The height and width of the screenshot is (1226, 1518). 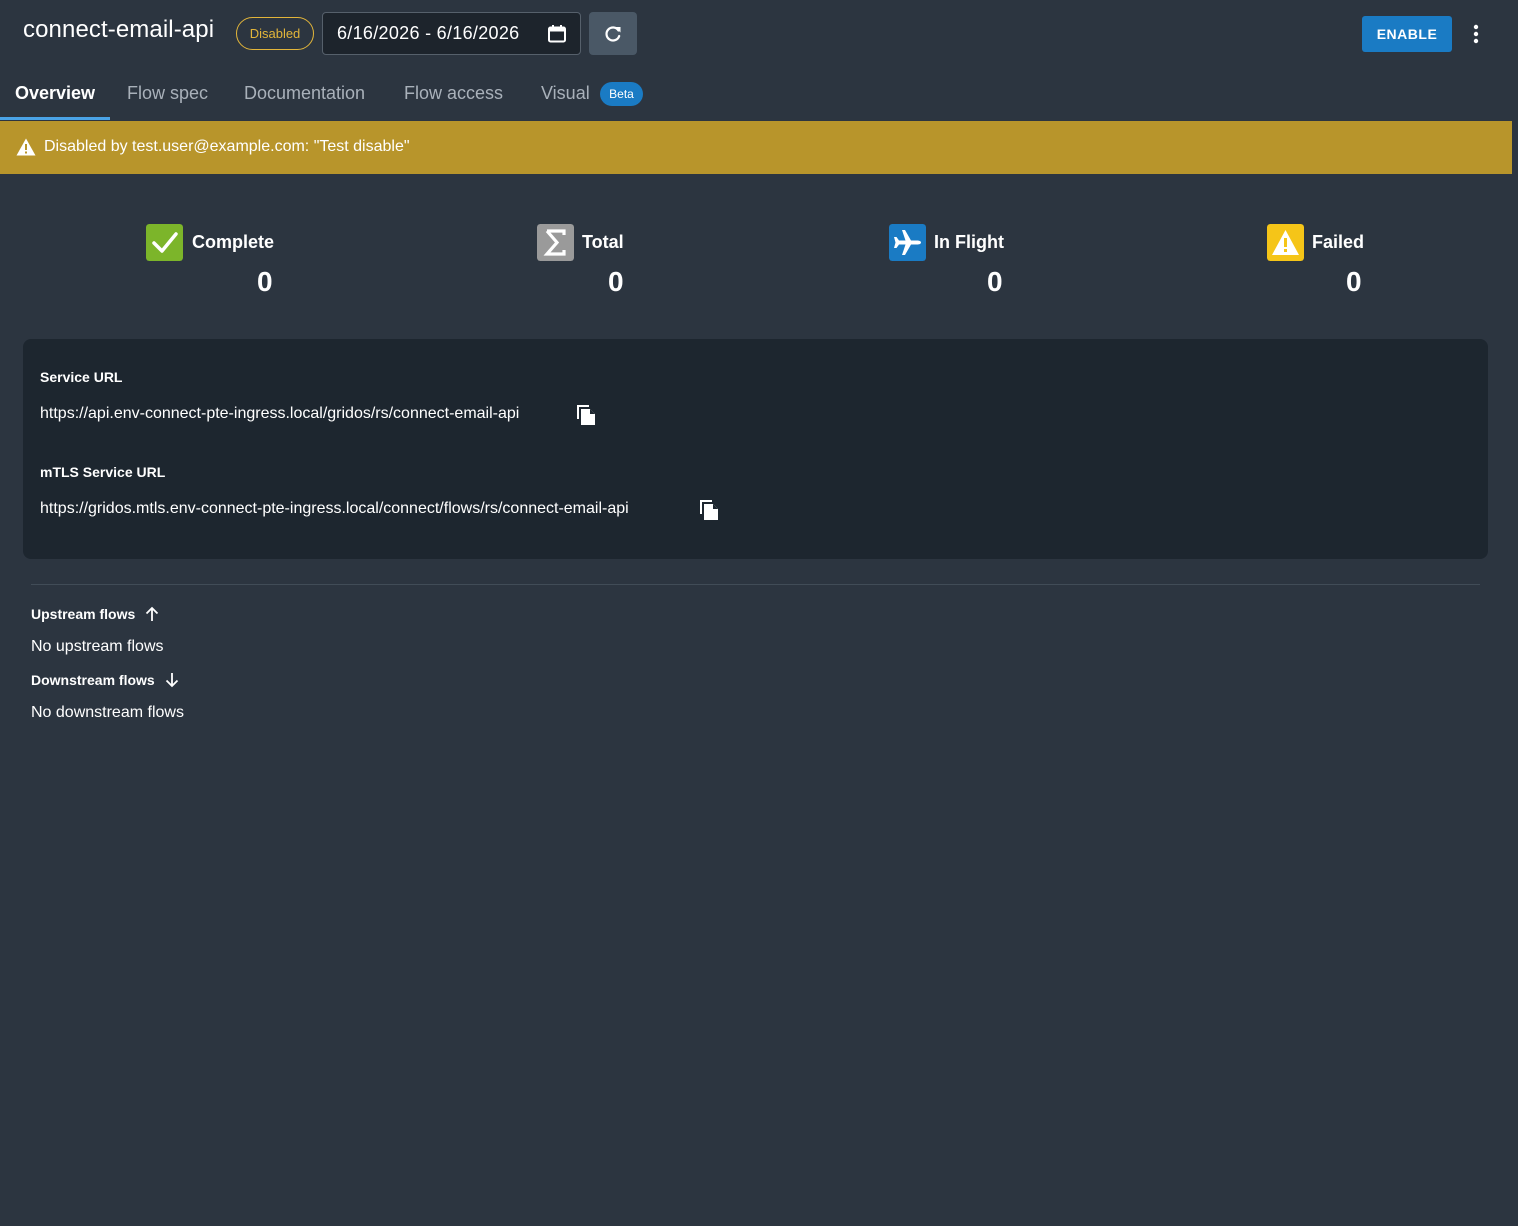 What do you see at coordinates (55, 118) in the screenshot?
I see `active-tab-indicator` at bounding box center [55, 118].